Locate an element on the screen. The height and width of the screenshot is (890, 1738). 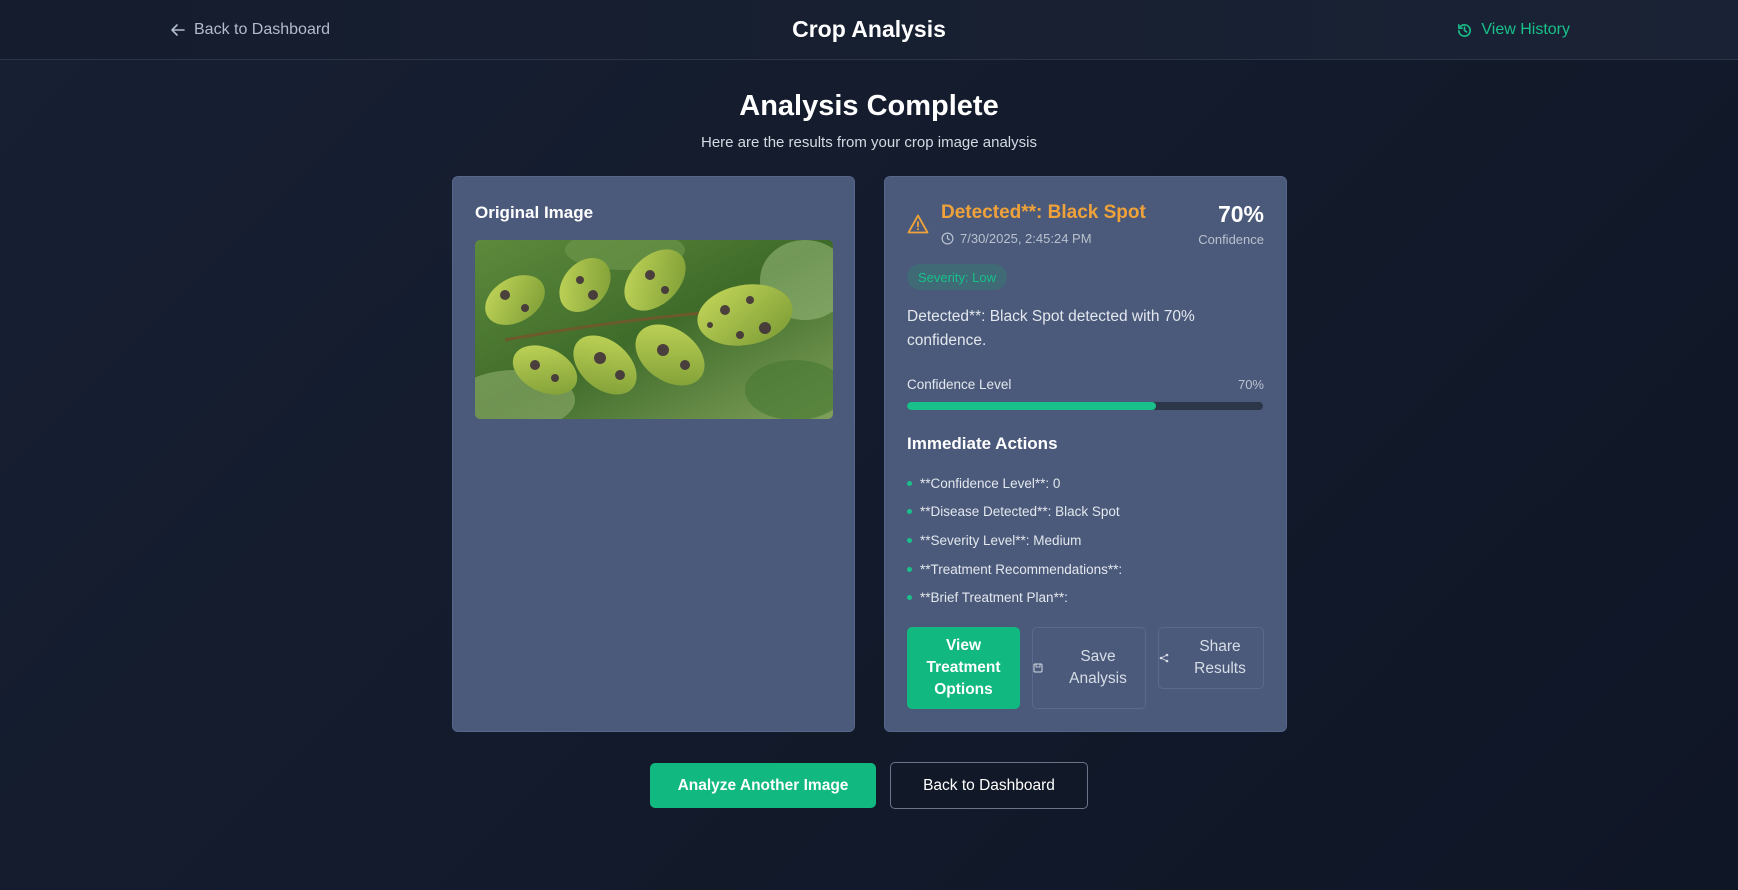
action-text: **Treatment Recommendations**: is located at coordinates (1021, 569).